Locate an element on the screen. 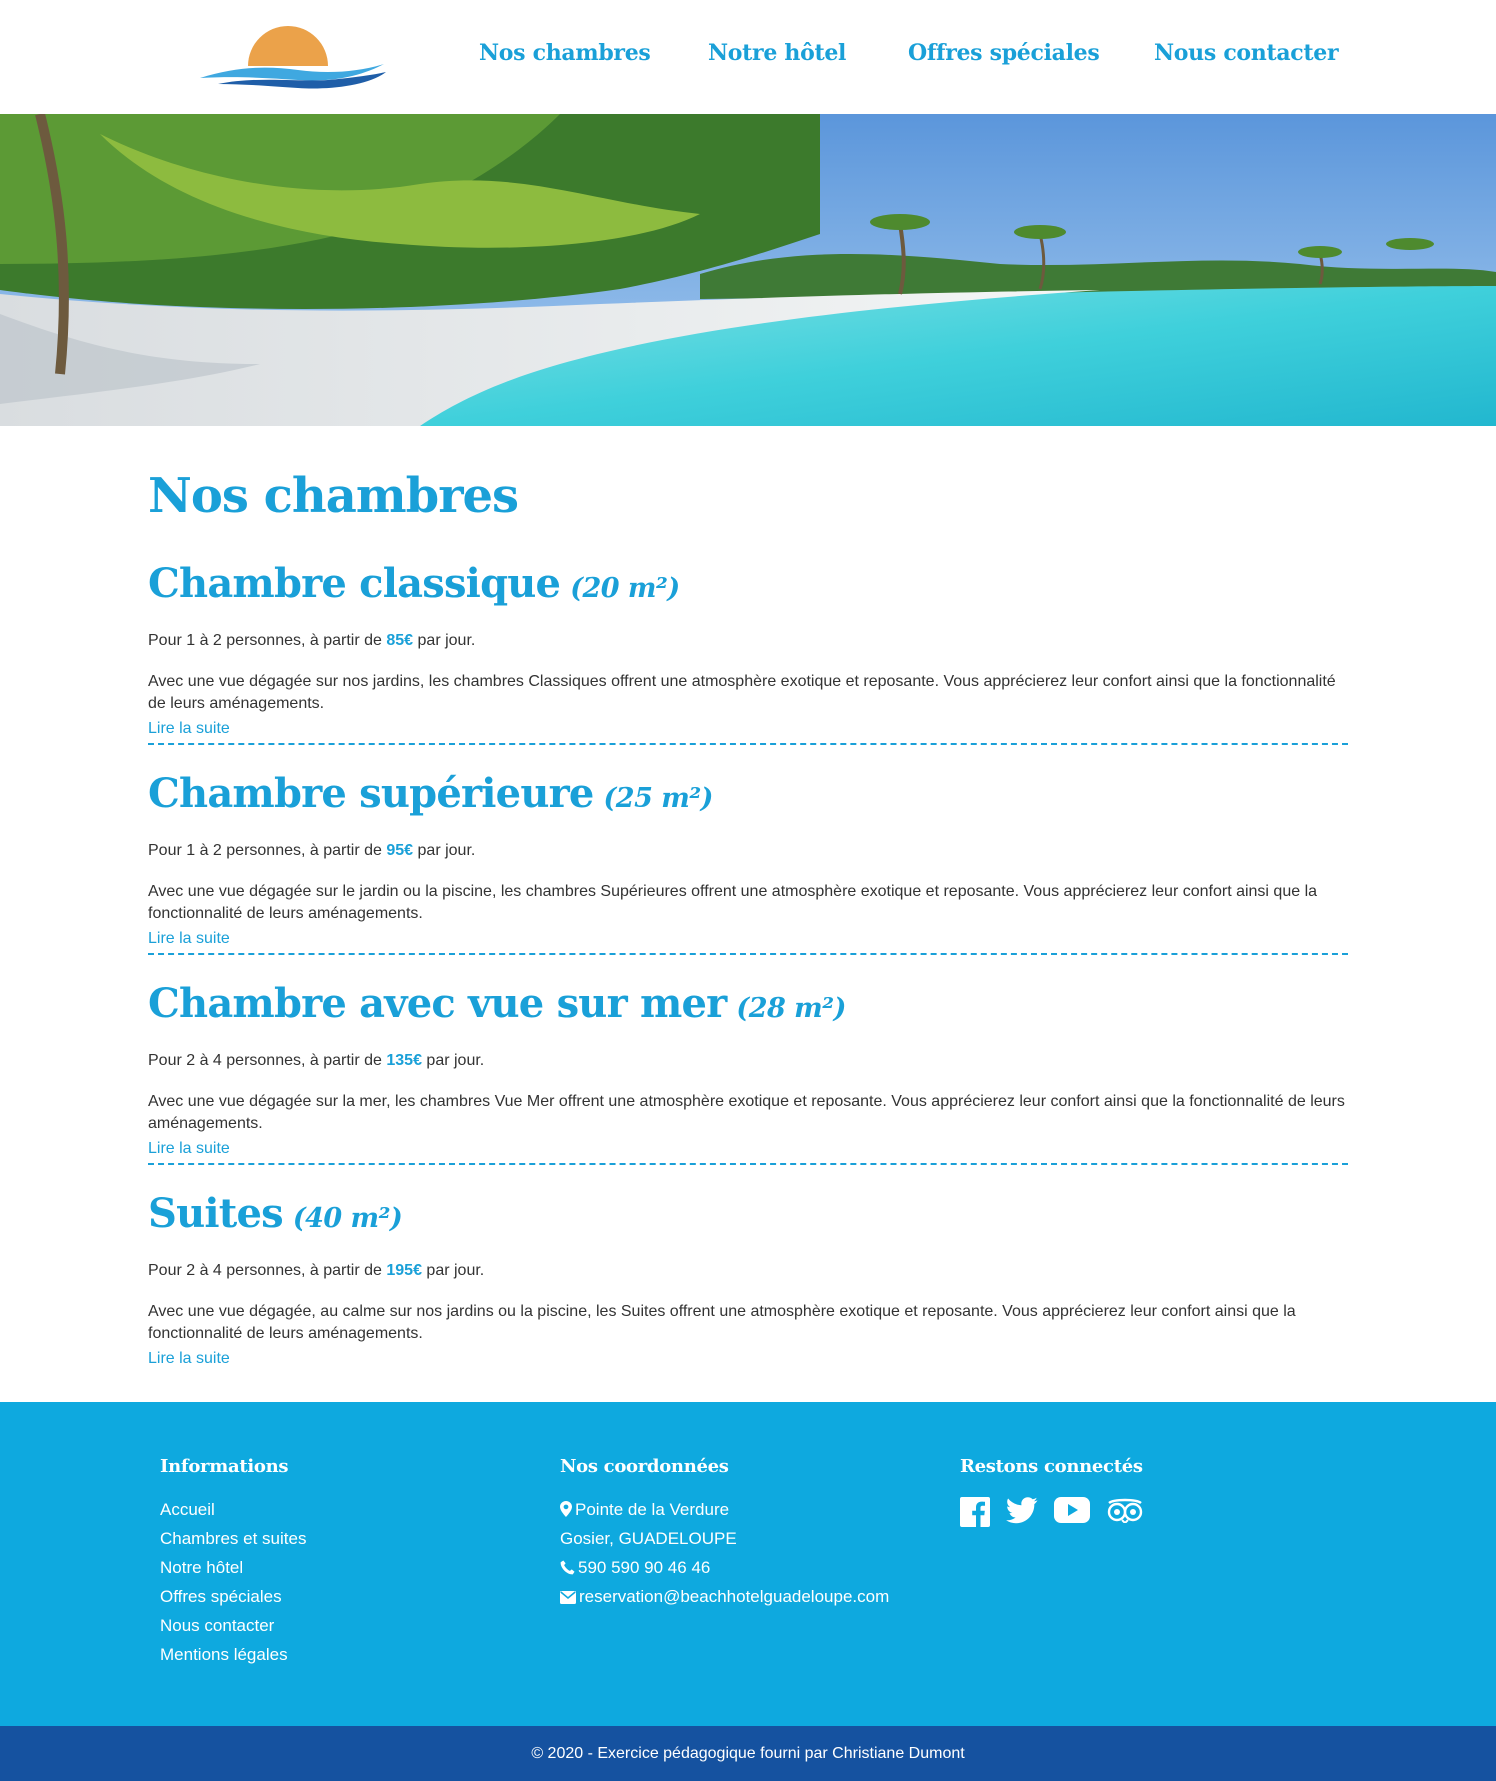  room-area: (28 m²) is located at coordinates (791, 1008).